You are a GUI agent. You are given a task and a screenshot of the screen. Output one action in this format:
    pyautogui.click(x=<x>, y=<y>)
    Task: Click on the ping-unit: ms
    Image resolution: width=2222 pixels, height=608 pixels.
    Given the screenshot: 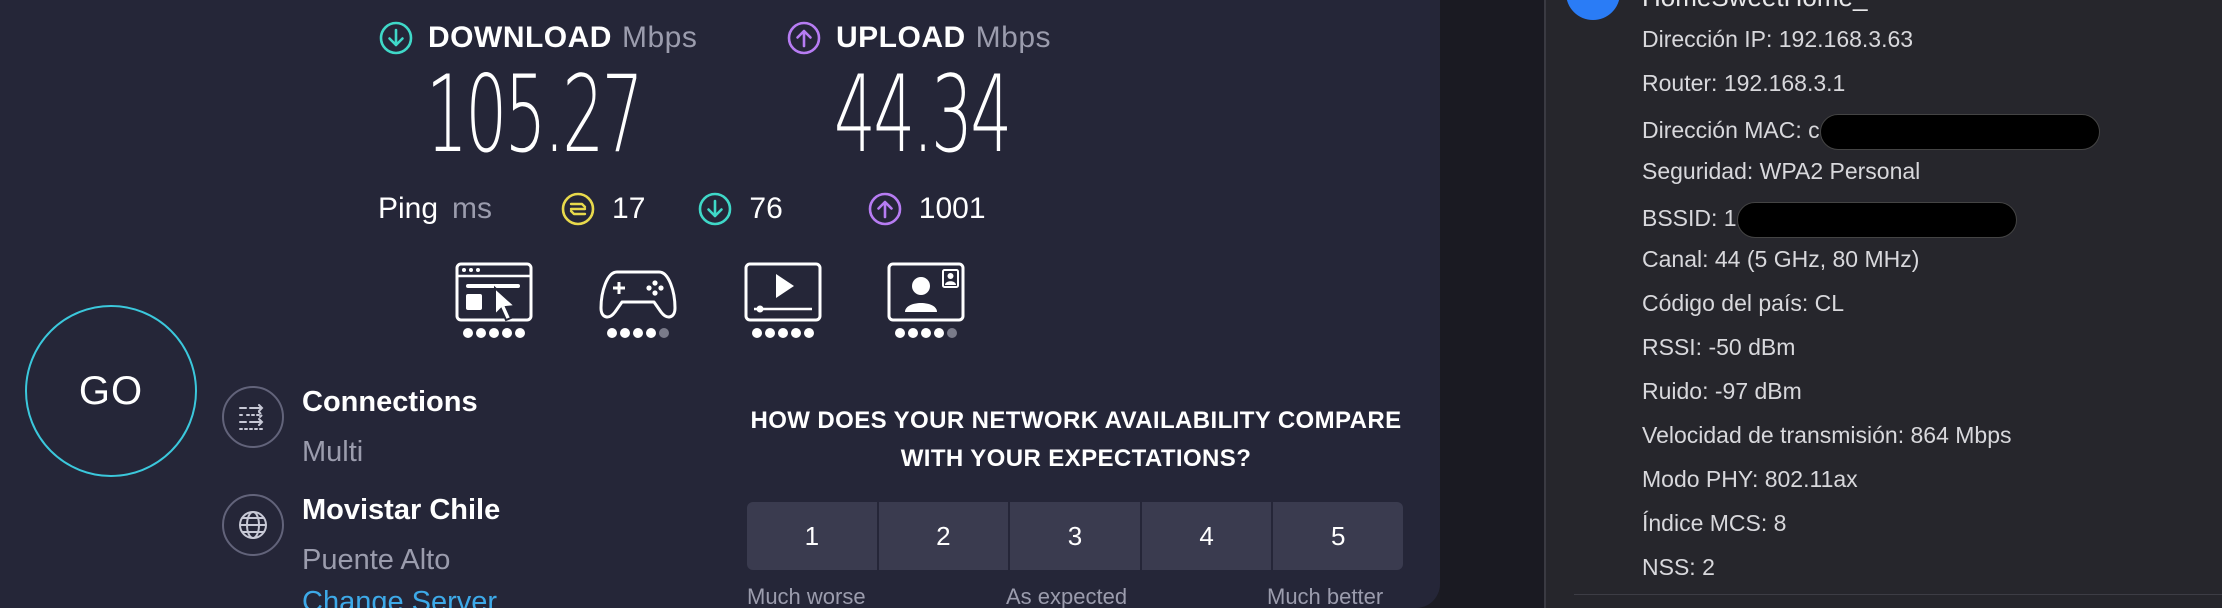 What is the action you would take?
    pyautogui.click(x=472, y=208)
    